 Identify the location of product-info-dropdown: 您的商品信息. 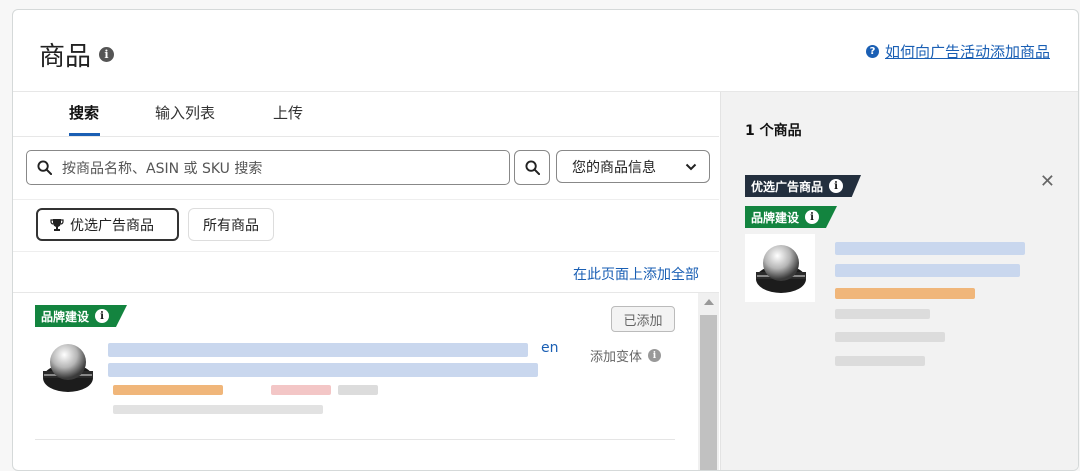
(633, 166).